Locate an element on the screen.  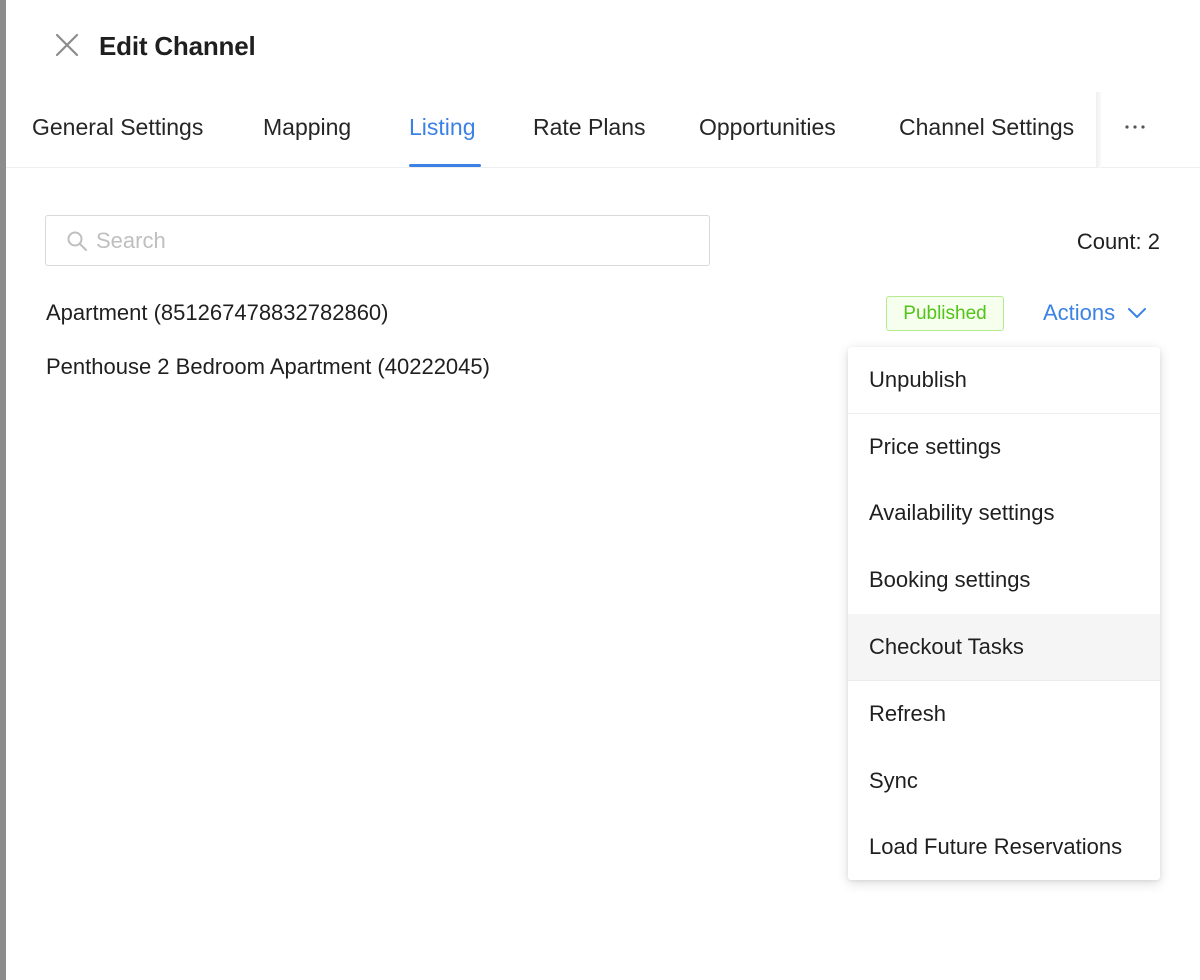
tabs-overflow-shadow is located at coordinates (1098, 130).